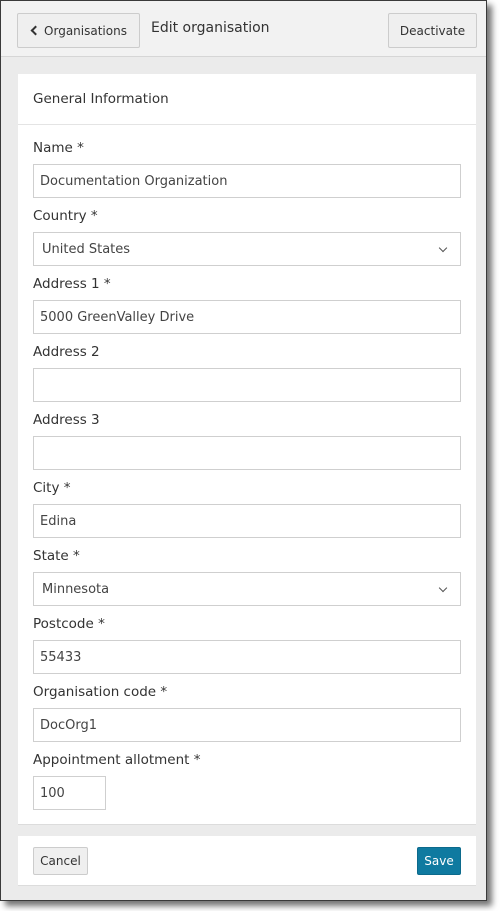  What do you see at coordinates (247, 317) in the screenshot?
I see `address1-input` at bounding box center [247, 317].